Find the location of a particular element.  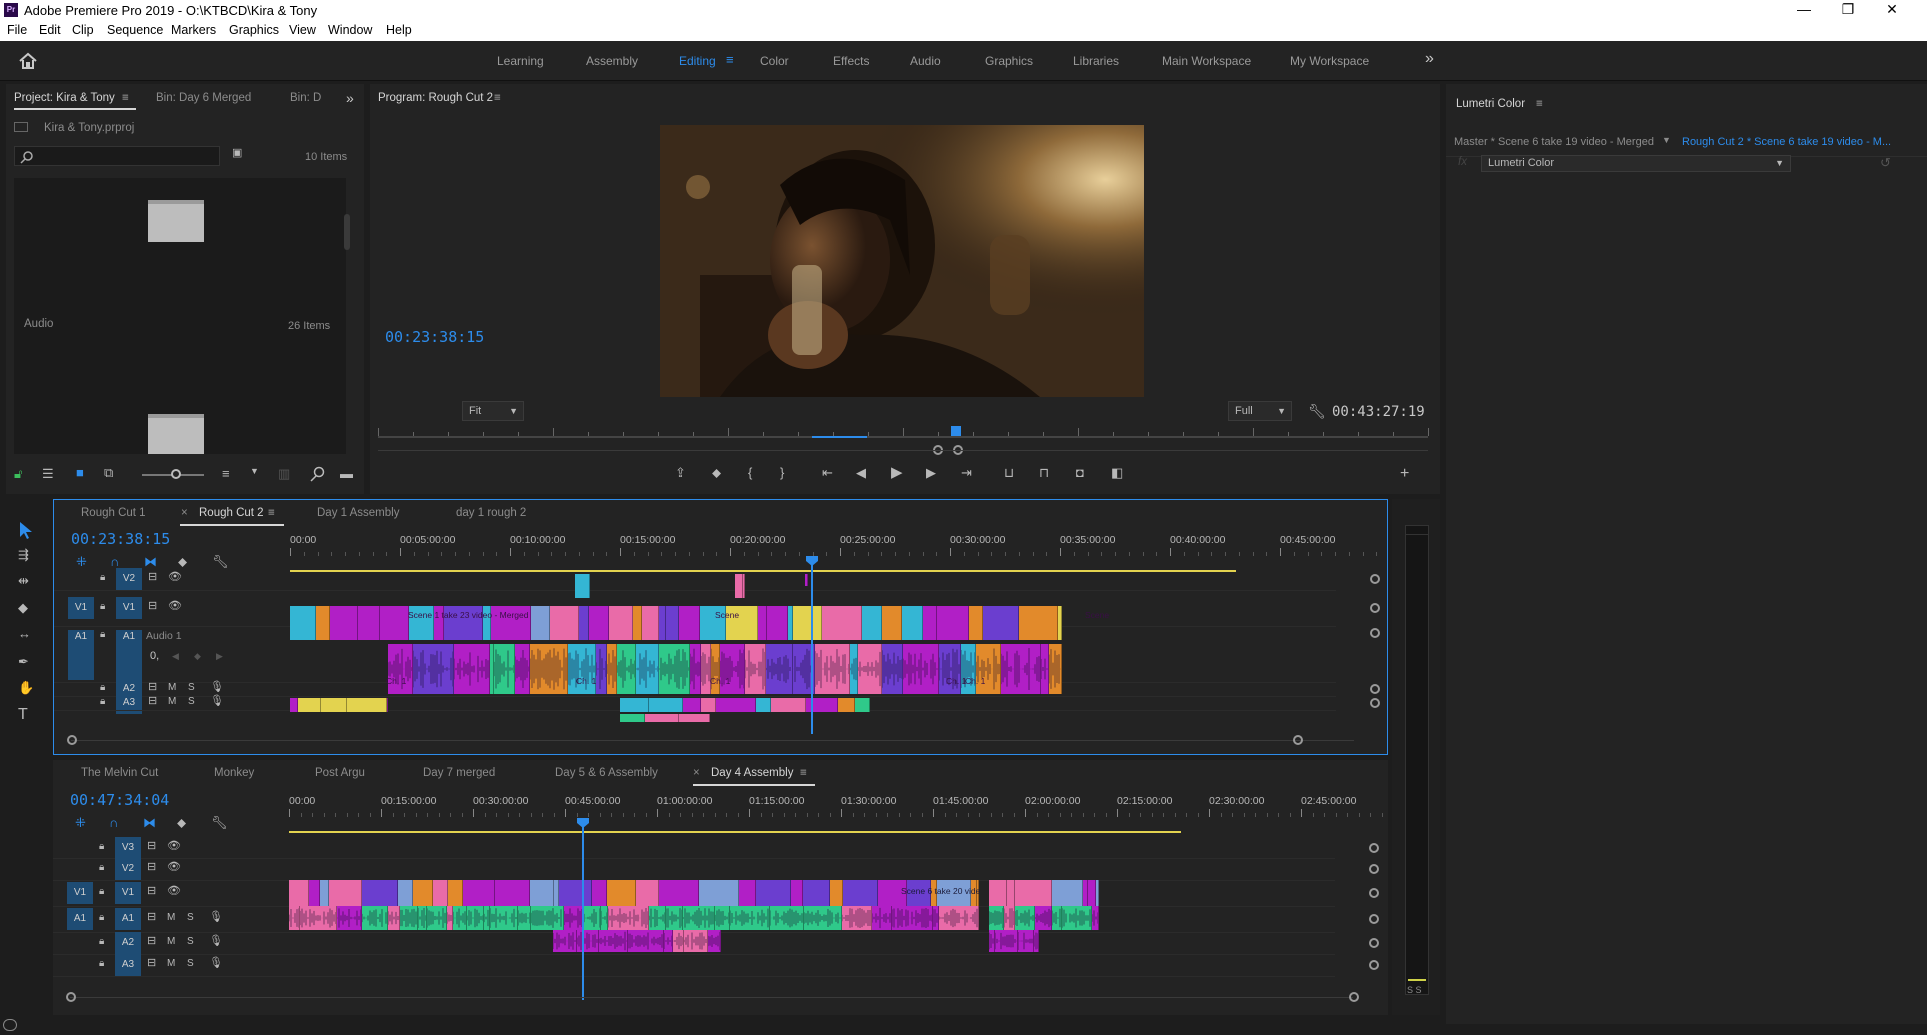

mute-button: M is located at coordinates (172, 702).